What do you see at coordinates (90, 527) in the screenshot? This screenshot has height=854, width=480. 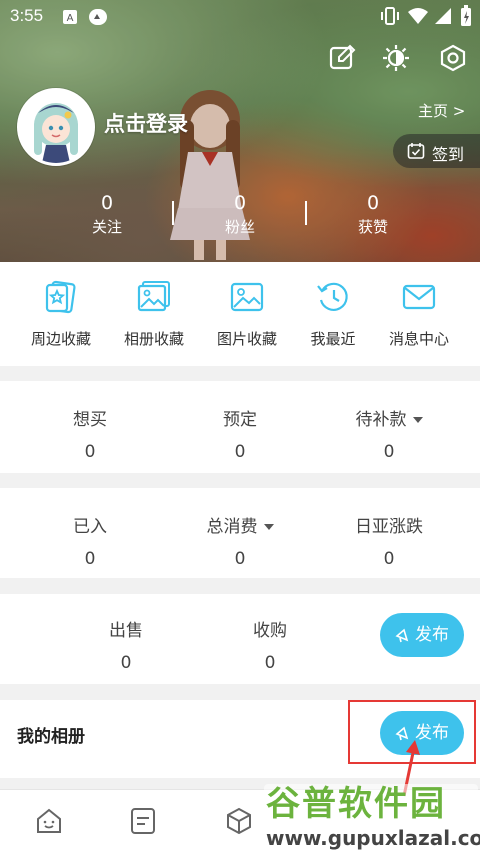 I see `owned-acquired-label: 已入` at bounding box center [90, 527].